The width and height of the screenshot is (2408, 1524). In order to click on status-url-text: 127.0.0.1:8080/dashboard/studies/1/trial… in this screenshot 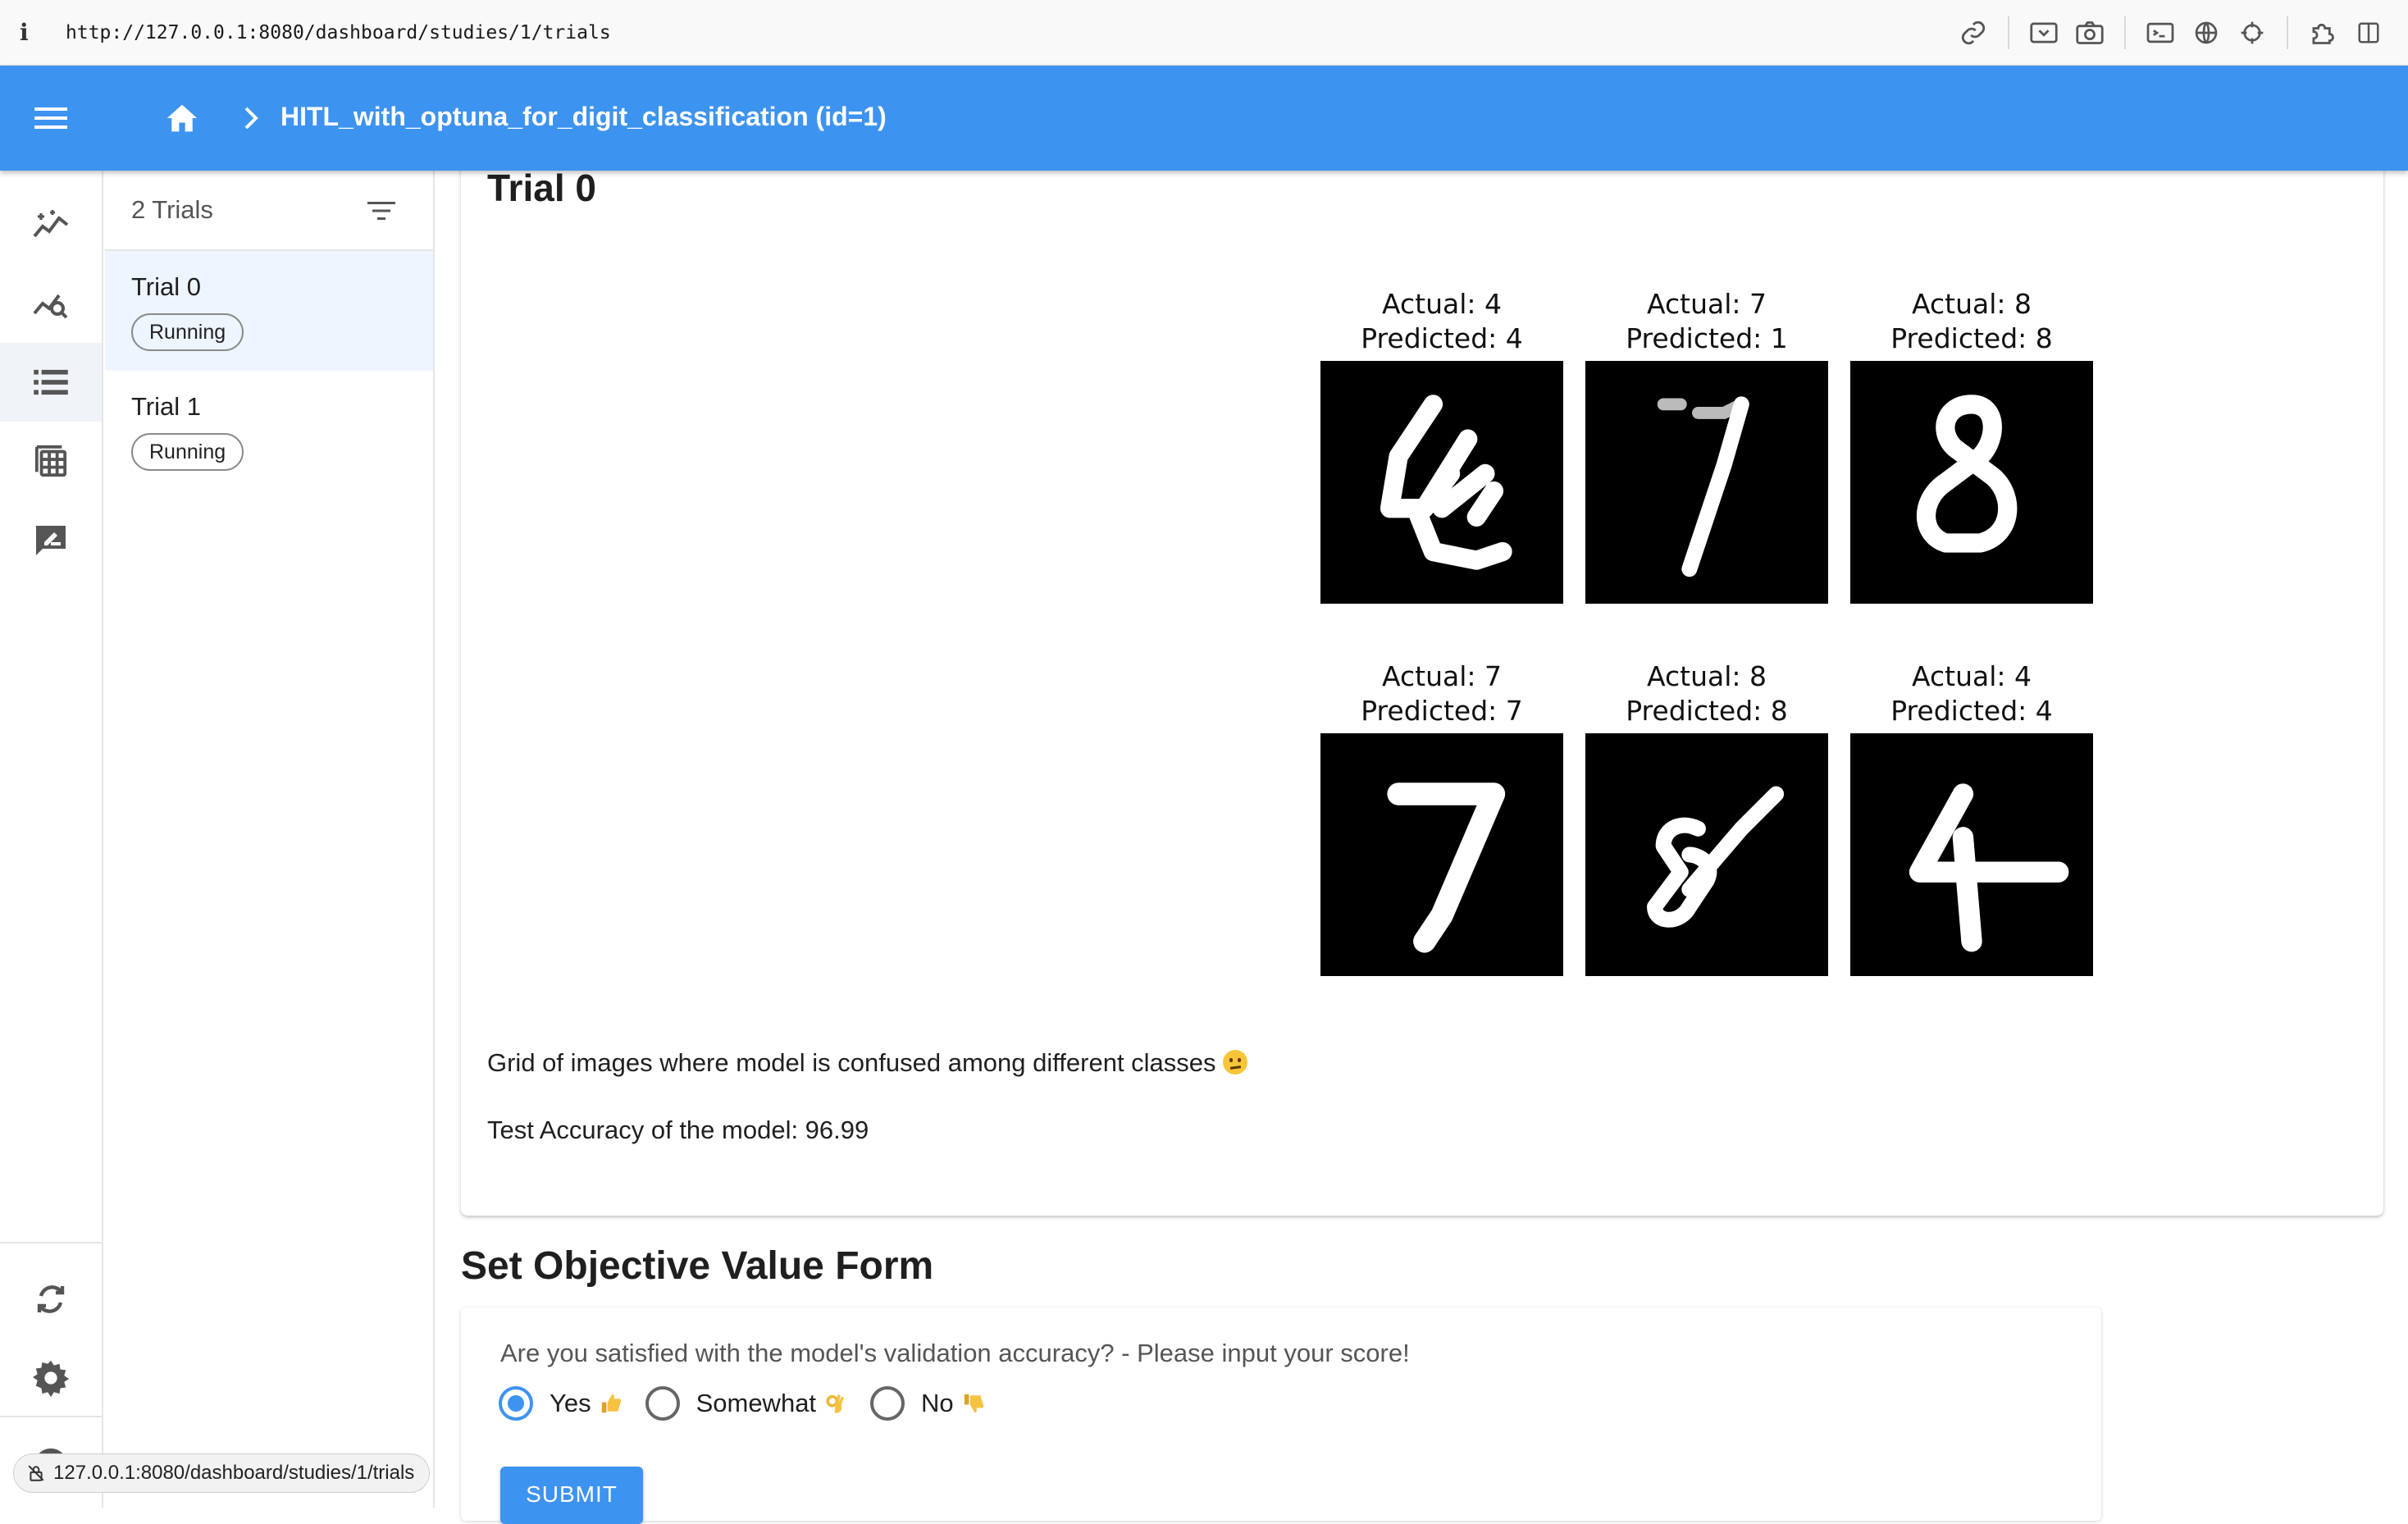, I will do `click(234, 1473)`.